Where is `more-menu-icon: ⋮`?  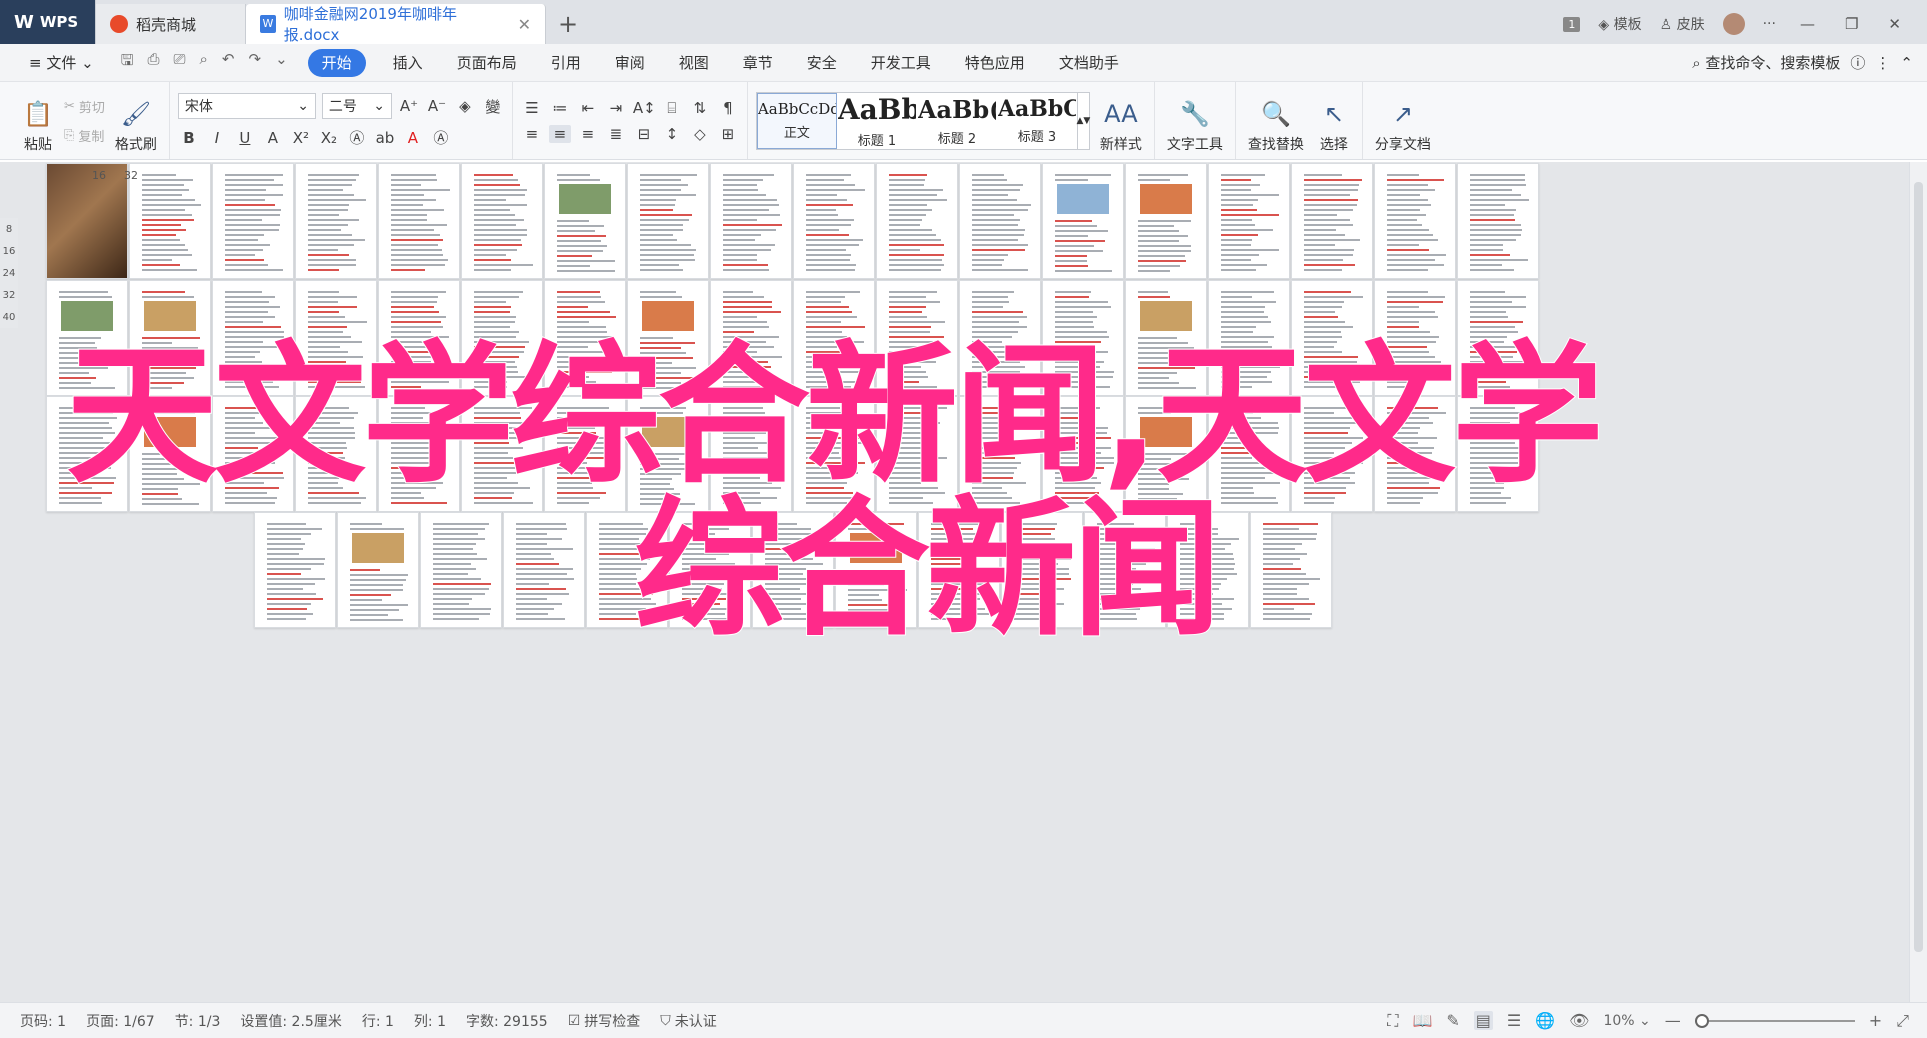 more-menu-icon: ⋮ is located at coordinates (1882, 63).